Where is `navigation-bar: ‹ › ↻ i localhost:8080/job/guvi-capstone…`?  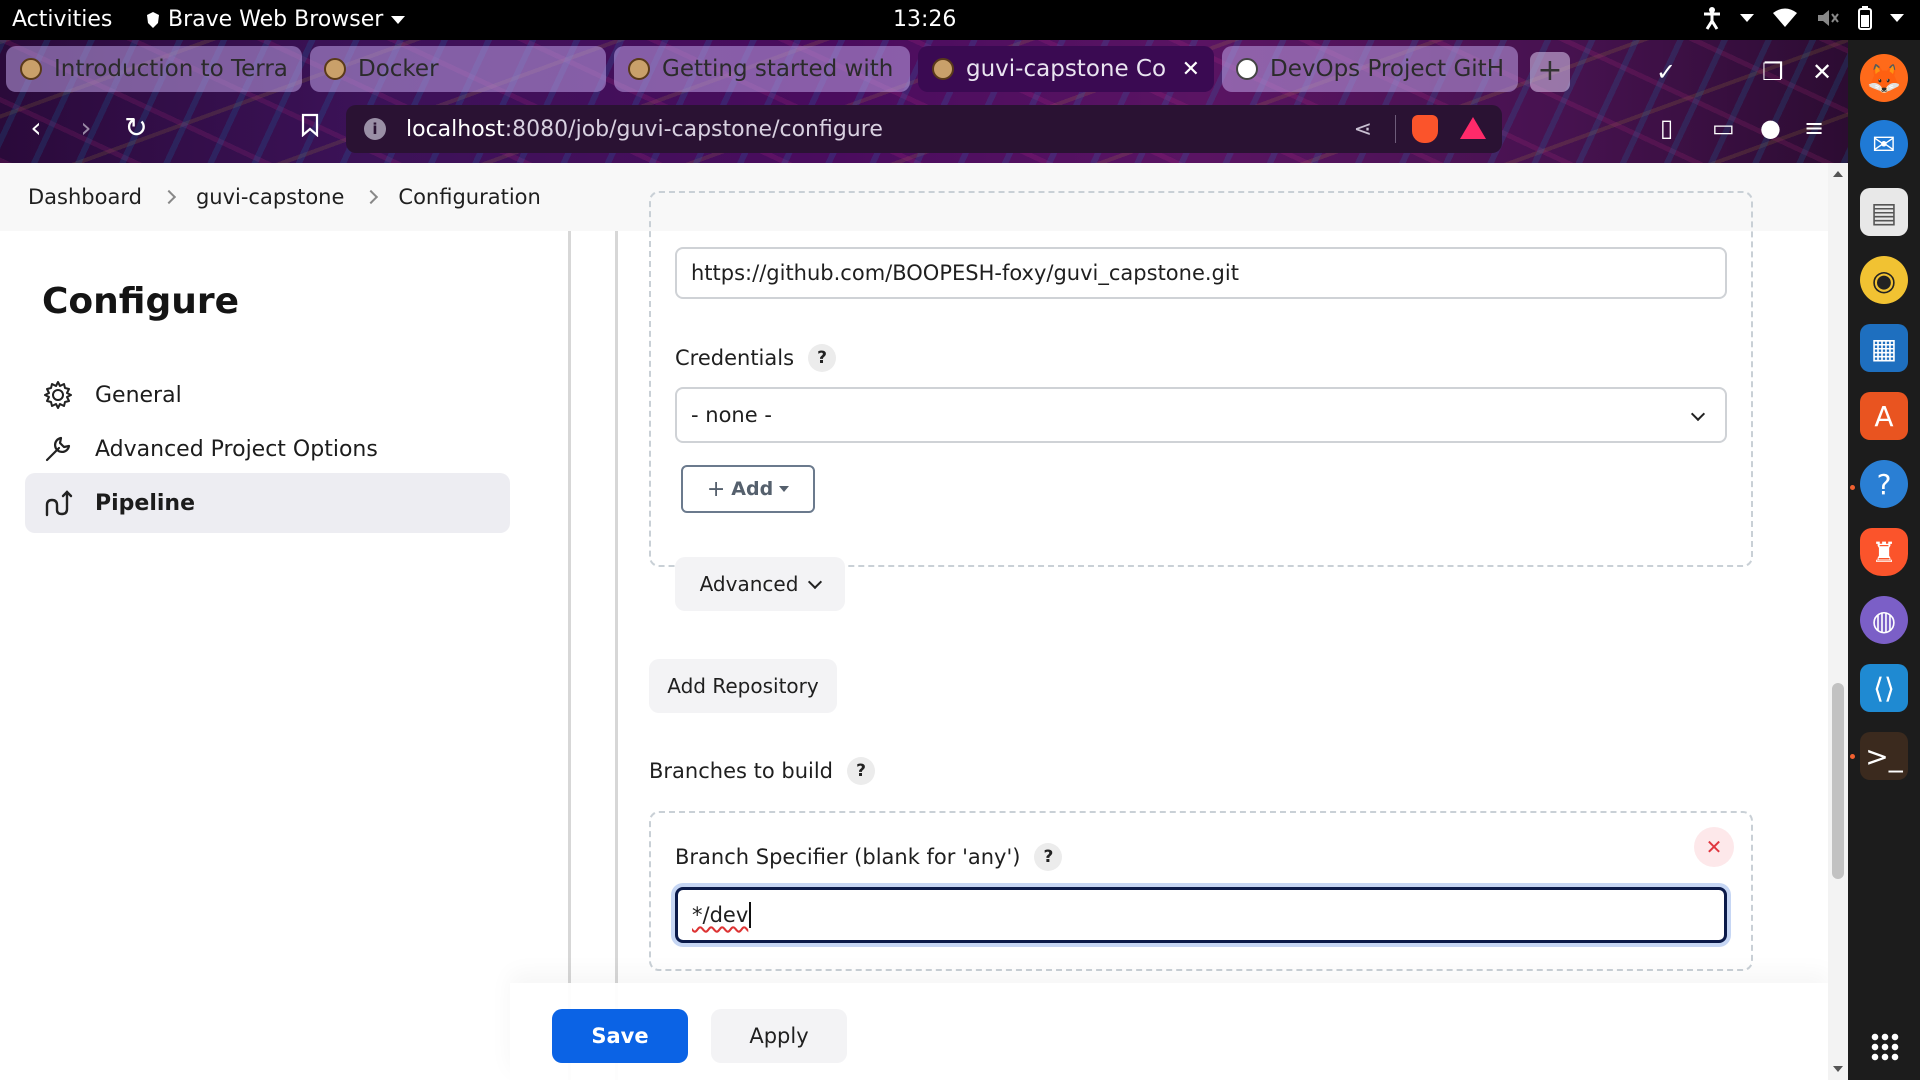 navigation-bar: ‹ › ↻ i localhost:8080/job/guvi-capstone… is located at coordinates (924, 128).